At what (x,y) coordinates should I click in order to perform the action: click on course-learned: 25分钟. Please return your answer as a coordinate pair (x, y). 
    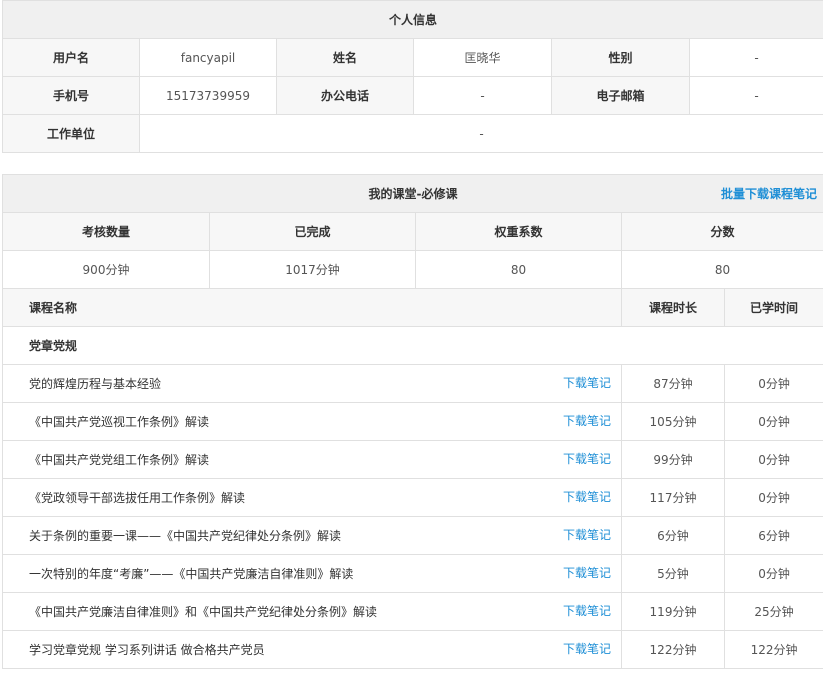
    Looking at the image, I should click on (773, 611).